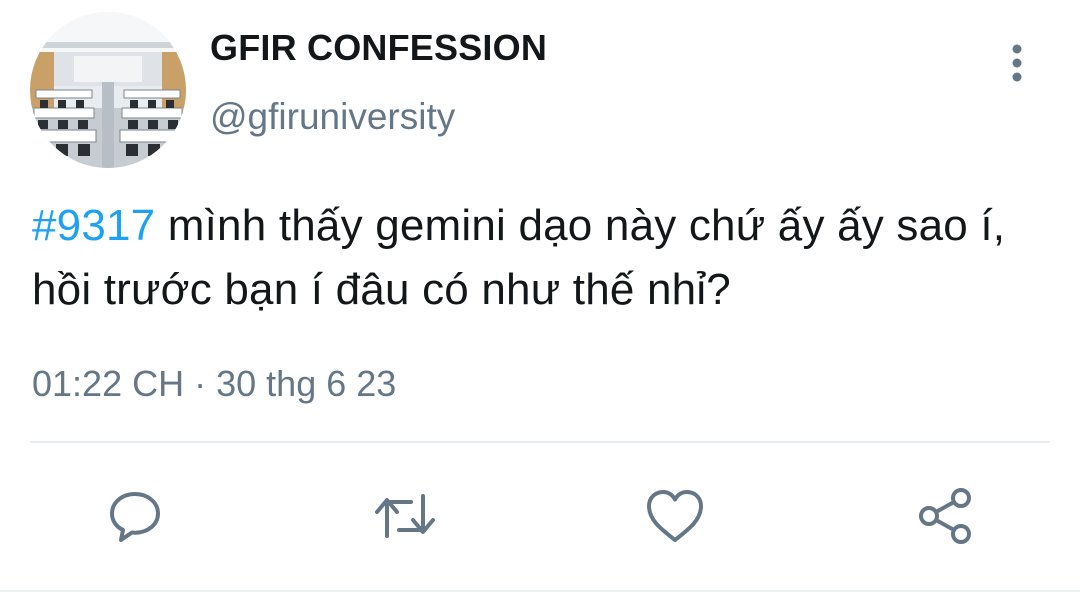  Describe the element at coordinates (332, 117) in the screenshot. I see `account-handle: @gfiruniversity` at that location.